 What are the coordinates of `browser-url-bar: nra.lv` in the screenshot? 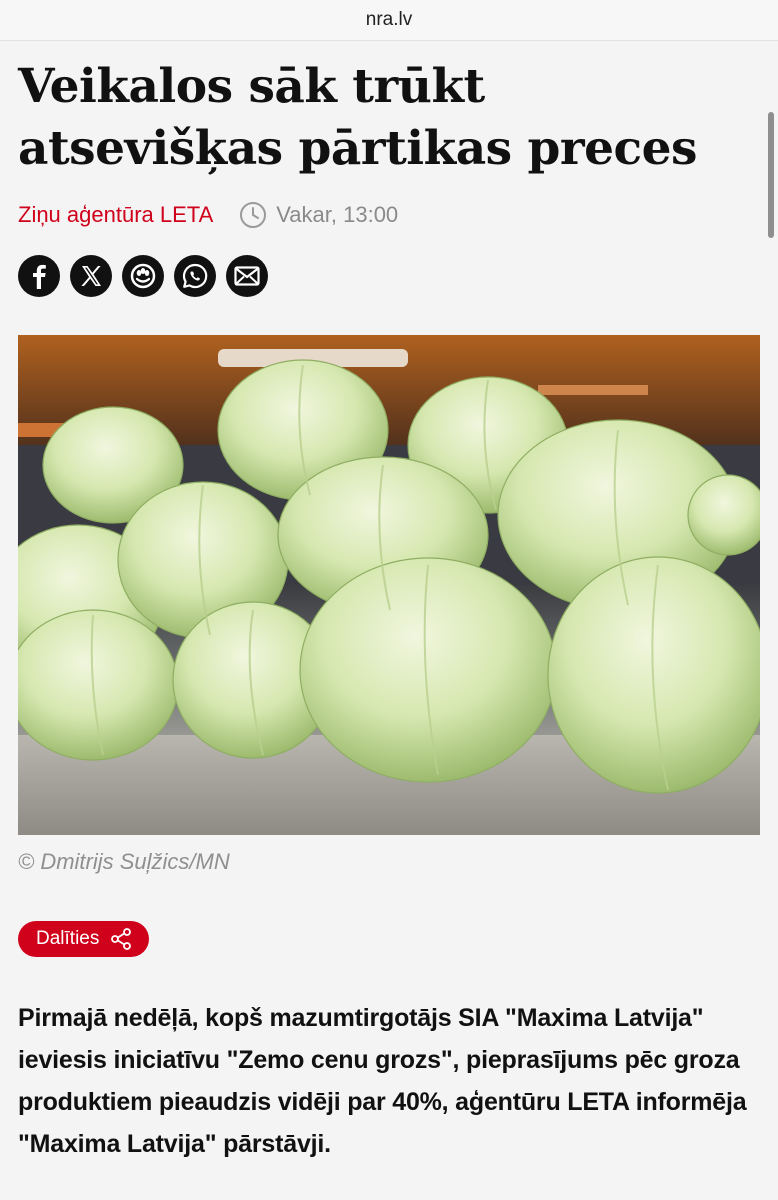 It's located at (389, 20).